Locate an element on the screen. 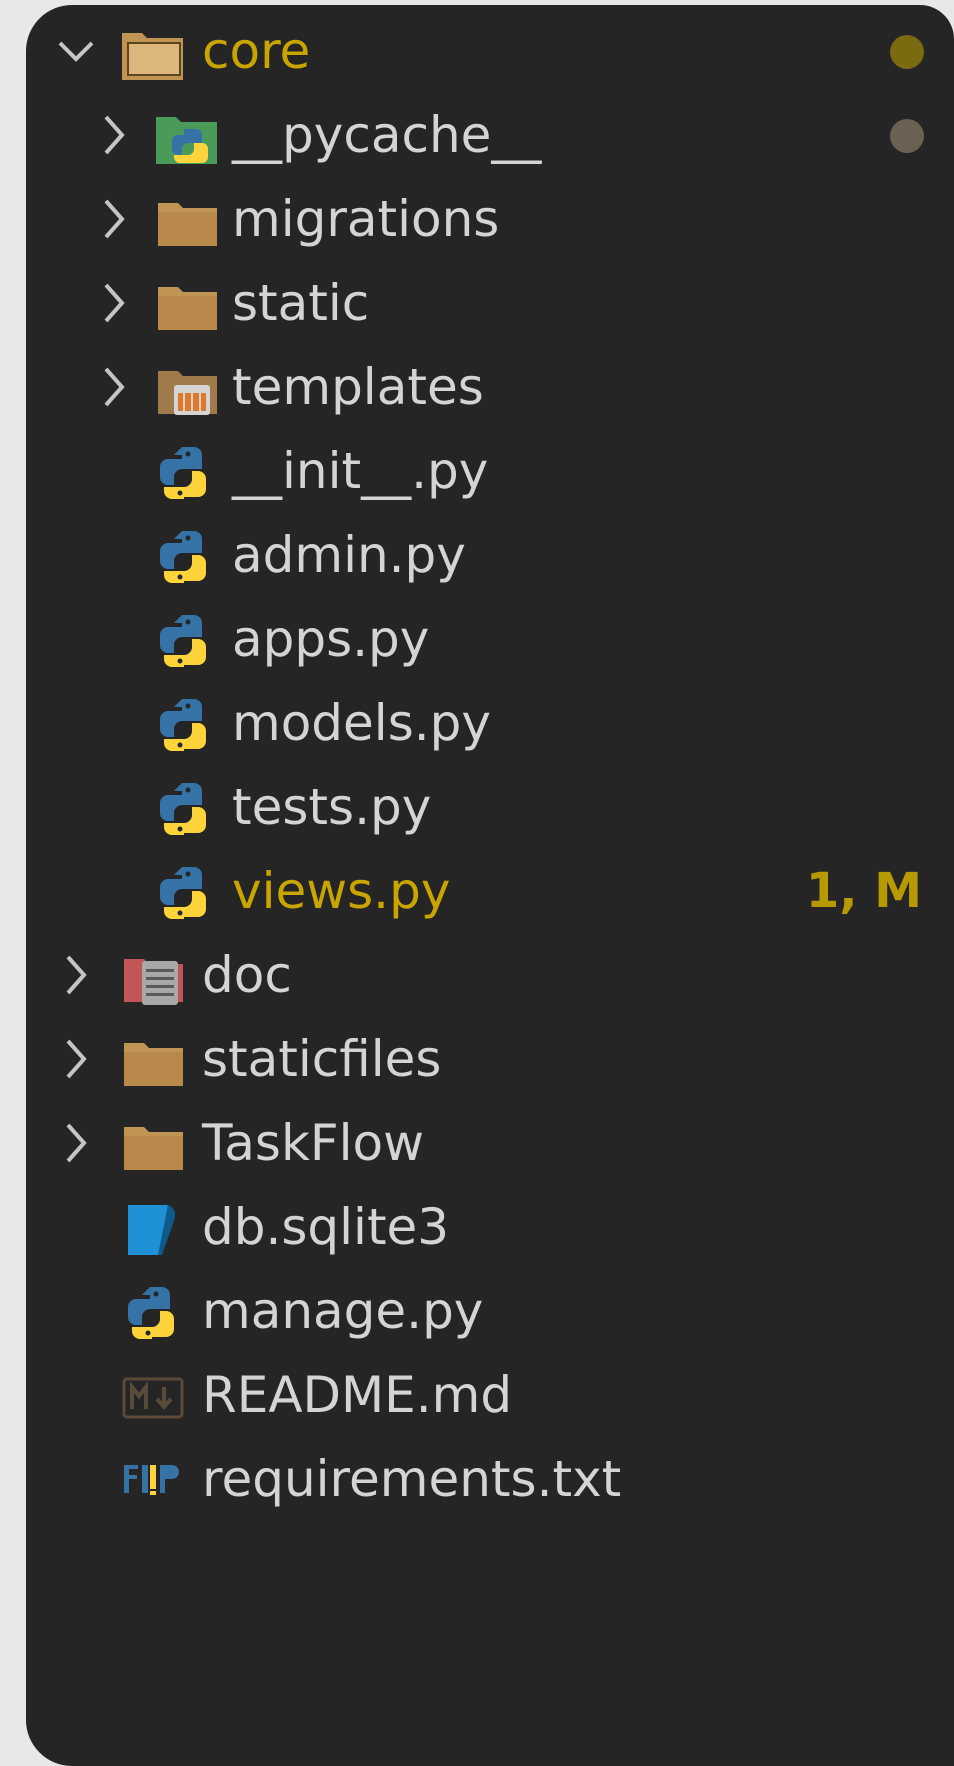 Image resolution: width=954 pixels, height=1766 pixels. tree-item-migrations: migrations is located at coordinates (490, 221).